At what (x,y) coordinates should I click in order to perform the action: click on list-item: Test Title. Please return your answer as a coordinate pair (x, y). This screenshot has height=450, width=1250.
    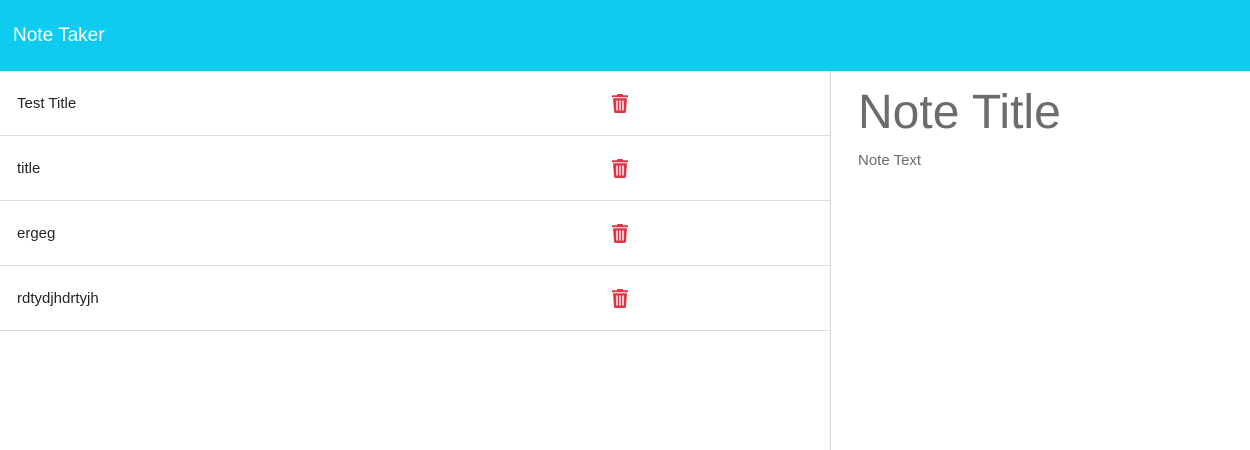
    Looking at the image, I should click on (415, 103).